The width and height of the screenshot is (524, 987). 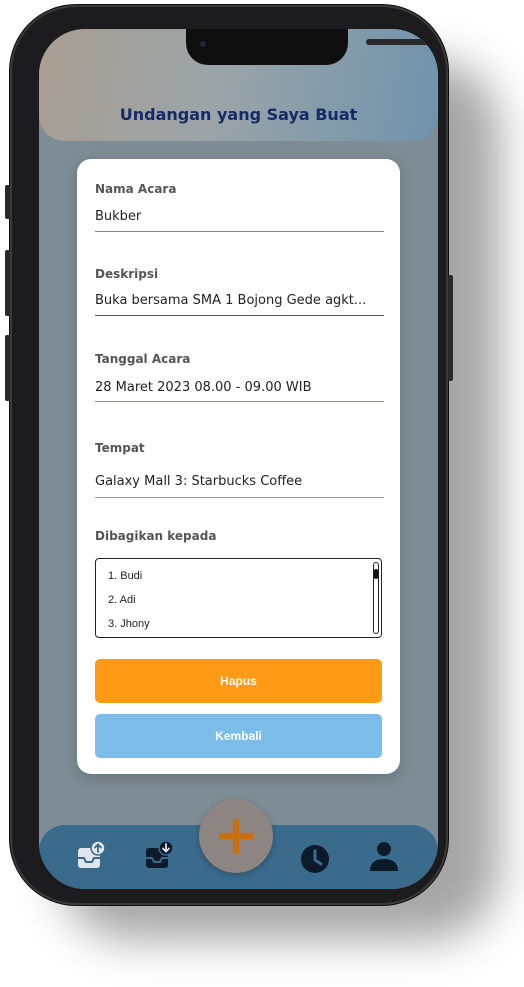 I want to click on list-item: 3. Jhony, so click(x=129, y=624).